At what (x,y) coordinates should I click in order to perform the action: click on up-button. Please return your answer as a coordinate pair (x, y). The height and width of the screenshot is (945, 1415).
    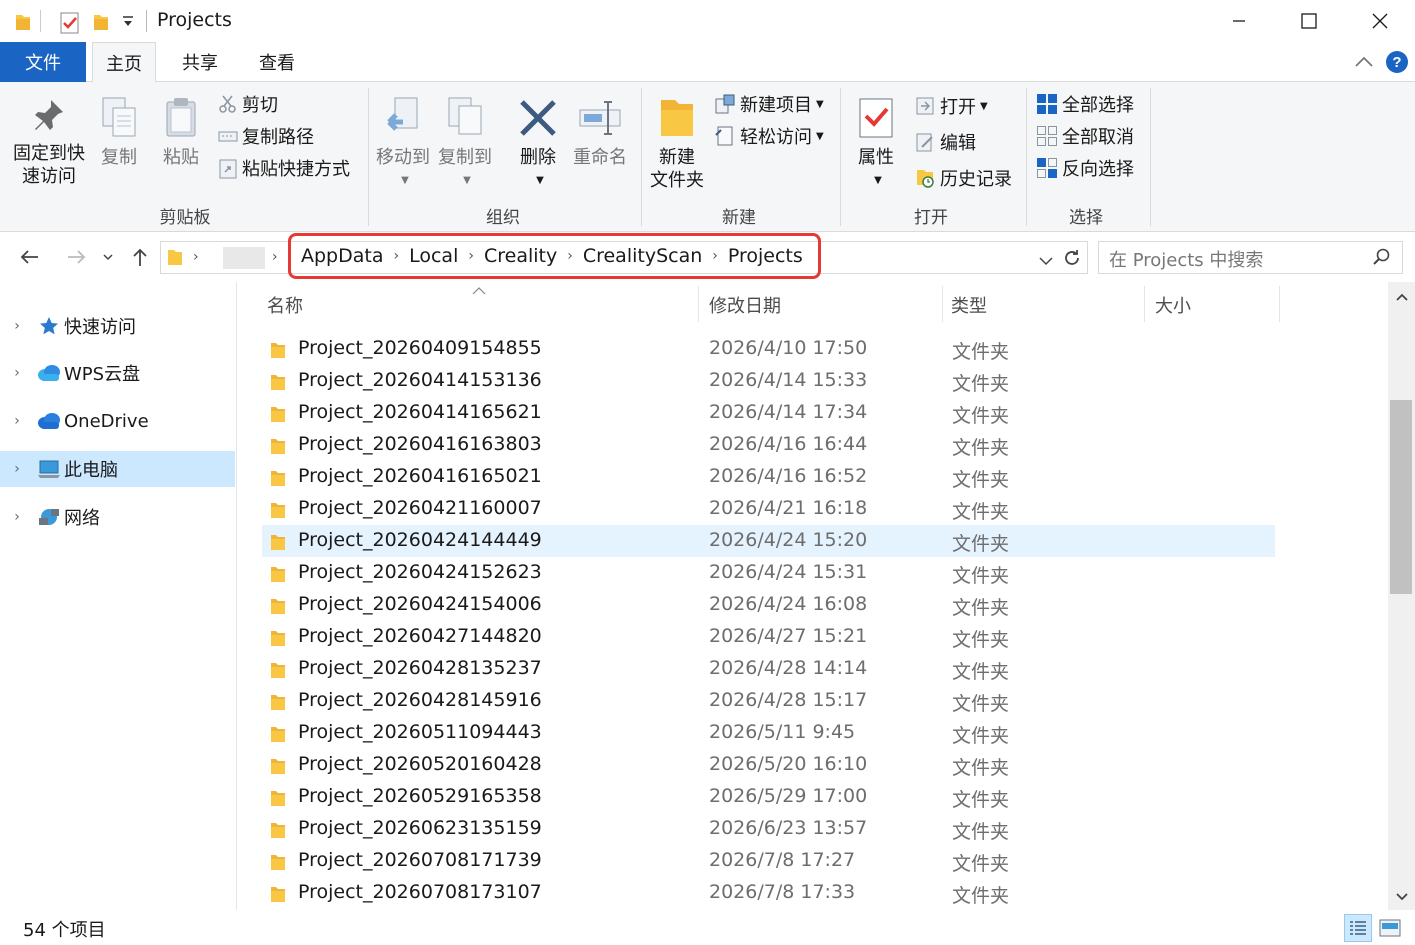
    Looking at the image, I should click on (140, 257).